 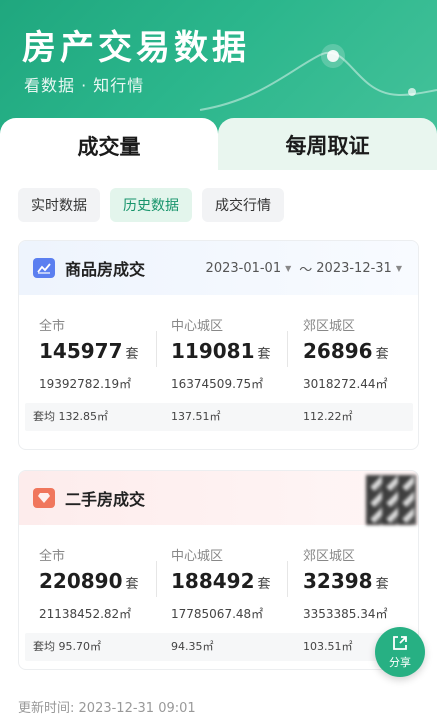 I want to click on resale-house-card-header: 二手房成交, so click(x=218, y=498).